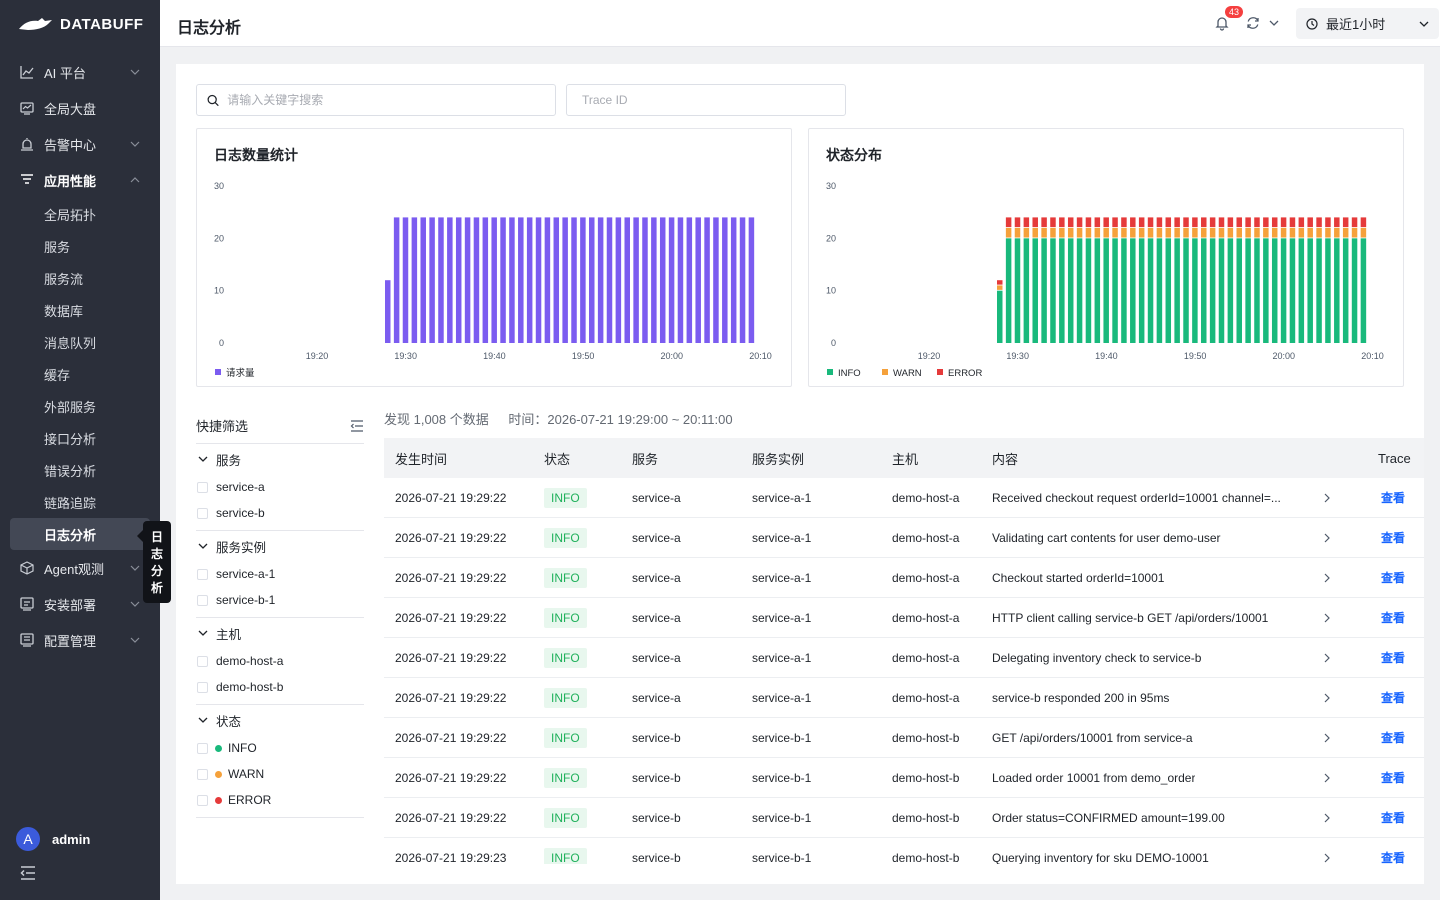  I want to click on column-header: 主机, so click(905, 458).